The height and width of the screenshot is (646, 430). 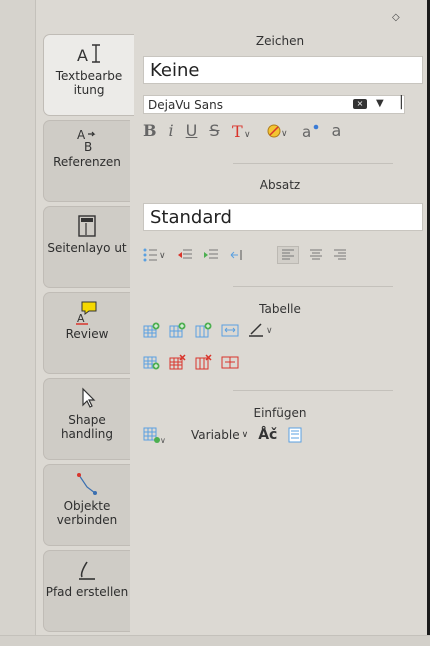 What do you see at coordinates (295, 435) in the screenshot?
I see `insert-footnote-icon` at bounding box center [295, 435].